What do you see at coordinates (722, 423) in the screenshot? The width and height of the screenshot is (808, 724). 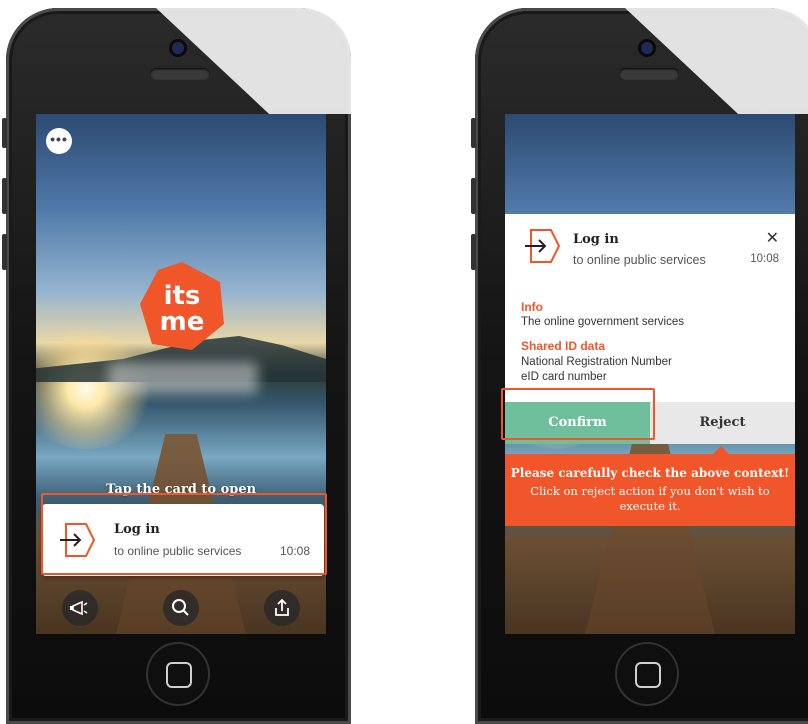 I see `reject-button: Reject` at bounding box center [722, 423].